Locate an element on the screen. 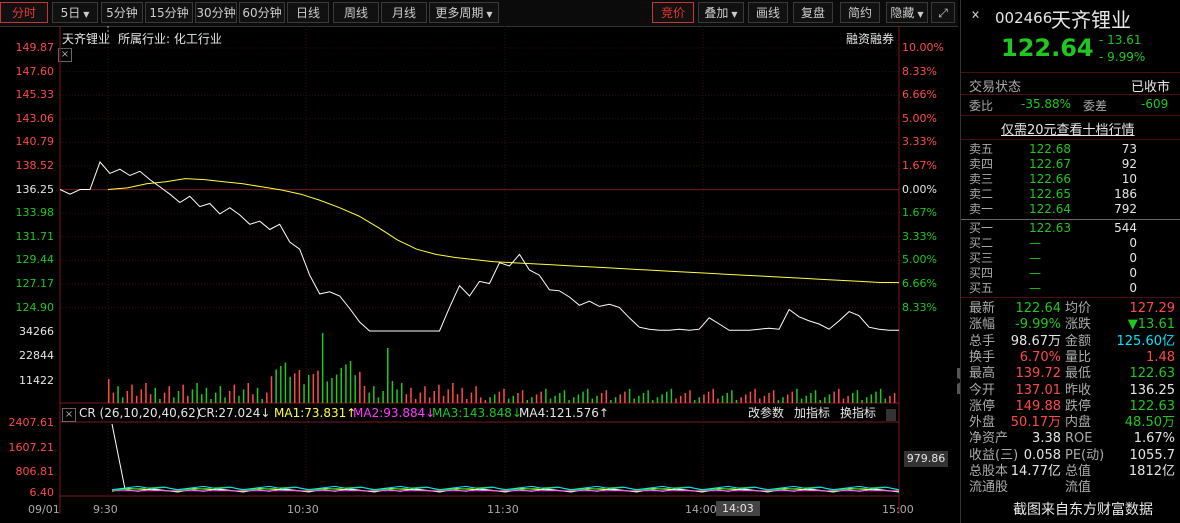 The width and height of the screenshot is (1180, 523). tab-5day: 5日 ▼ is located at coordinates (75, 12).